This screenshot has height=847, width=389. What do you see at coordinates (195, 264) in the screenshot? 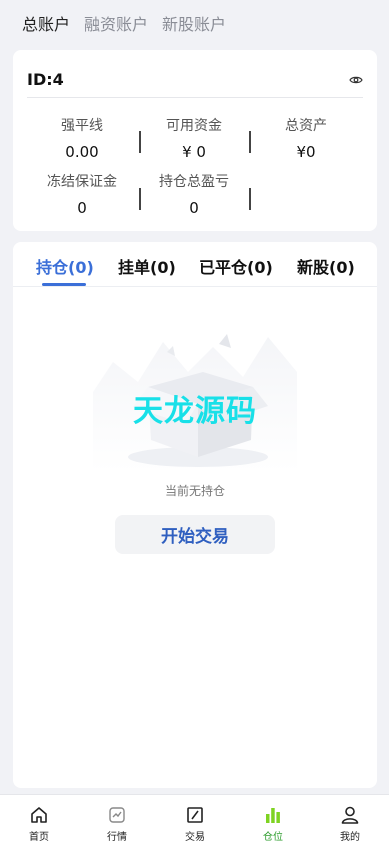
I see `position-tabs: 持仓(0) 挂单(0) 已平仓(0) 新股(0)` at bounding box center [195, 264].